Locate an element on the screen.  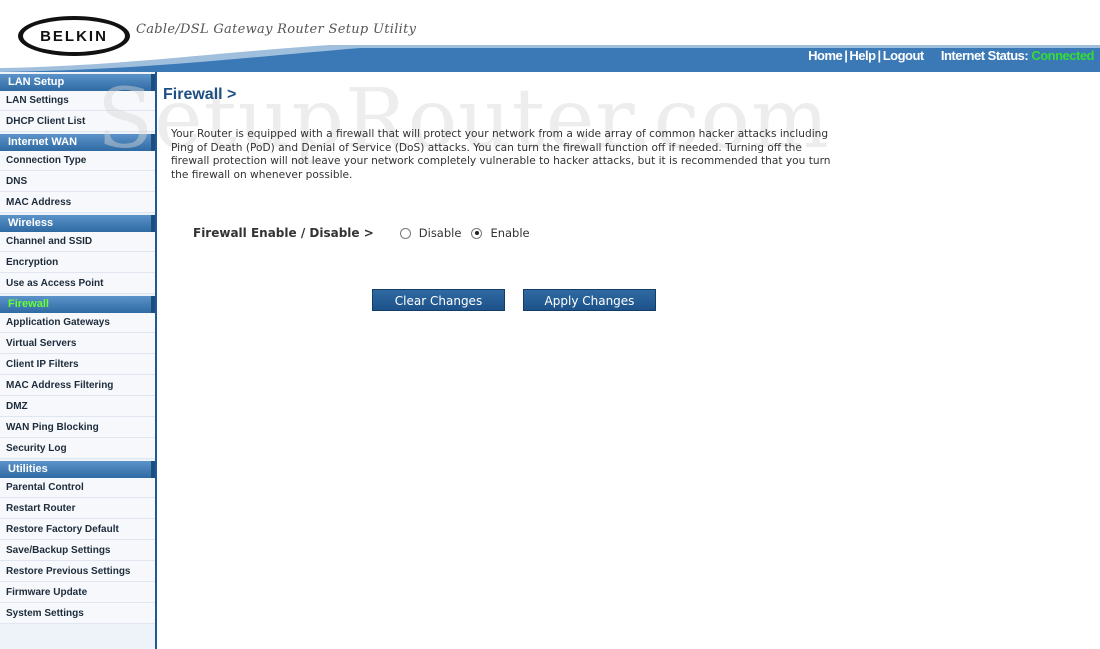
sidebar-item-dns: DNS is located at coordinates (77, 181).